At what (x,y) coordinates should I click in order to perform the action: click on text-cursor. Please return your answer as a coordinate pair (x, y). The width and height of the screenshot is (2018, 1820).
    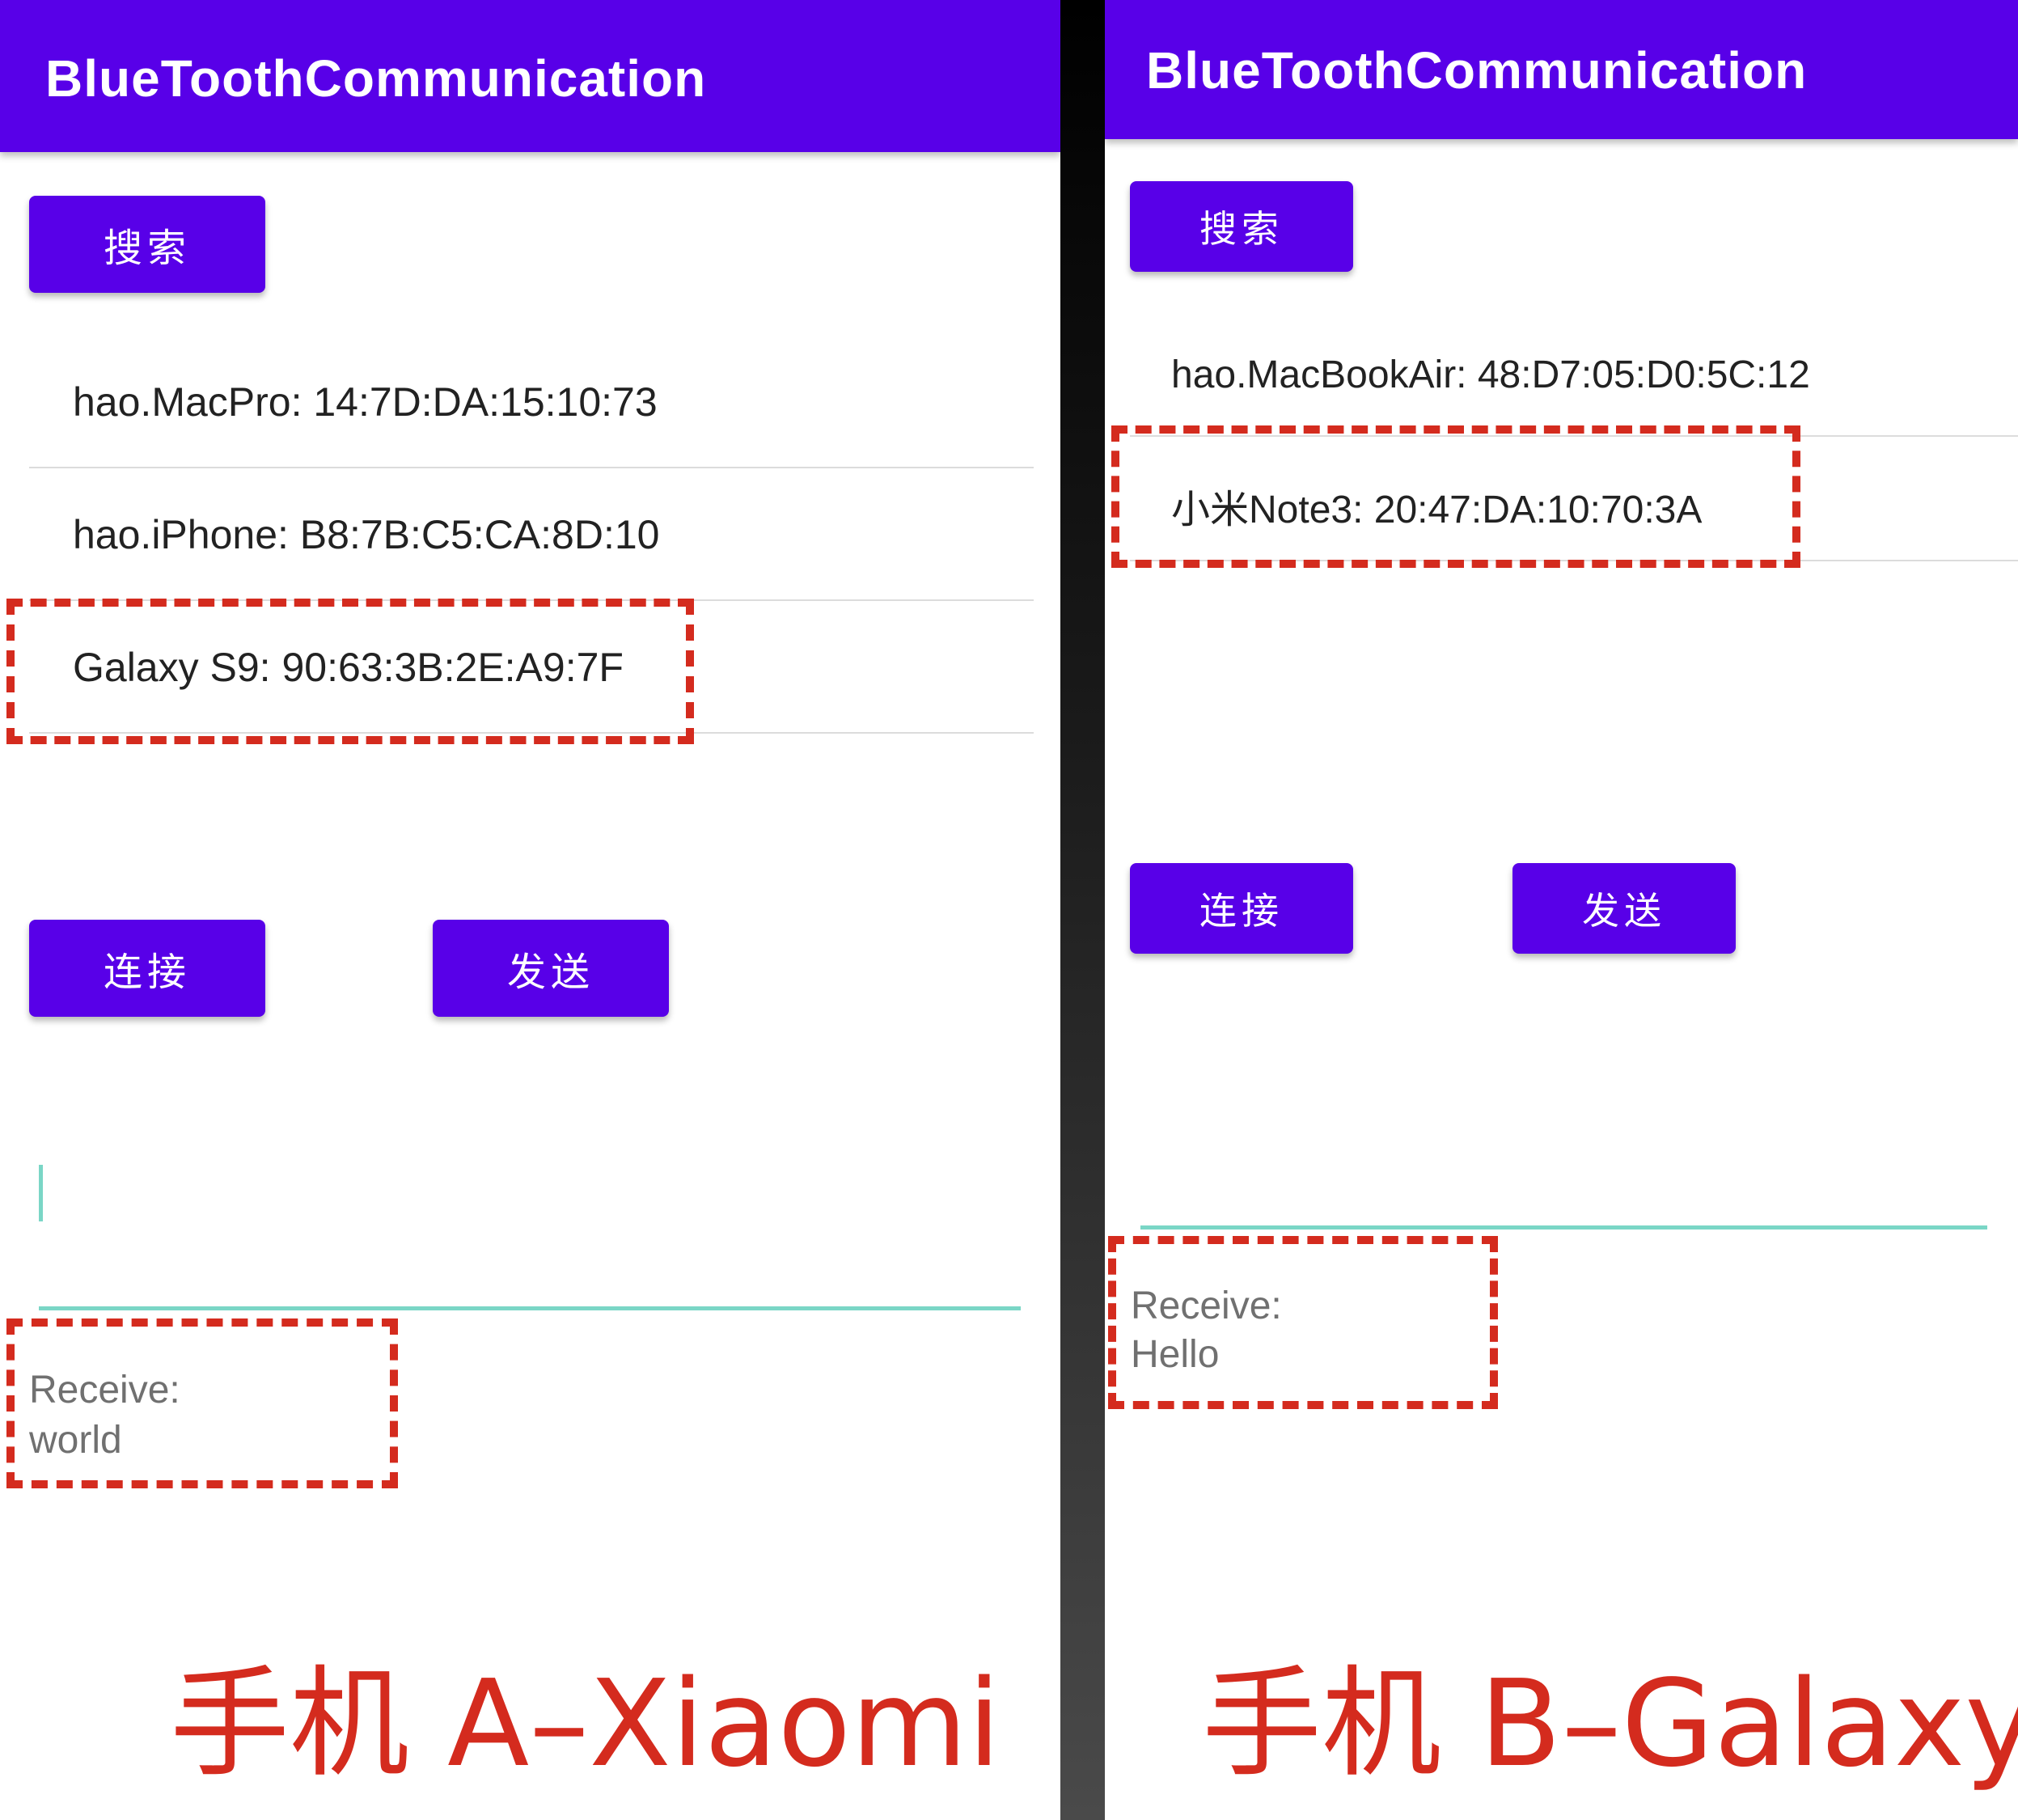
    Looking at the image, I should click on (41, 1193).